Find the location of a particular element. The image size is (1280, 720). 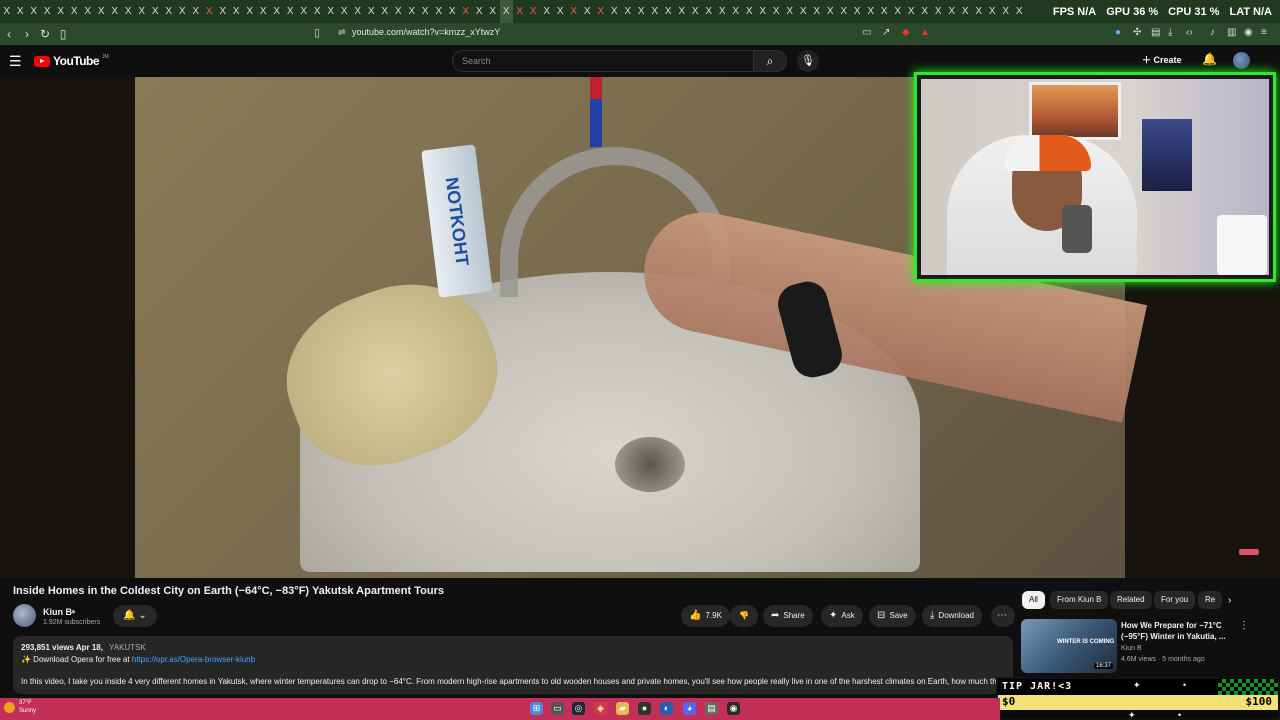

notepad-icon: ▤ is located at coordinates (711, 708).